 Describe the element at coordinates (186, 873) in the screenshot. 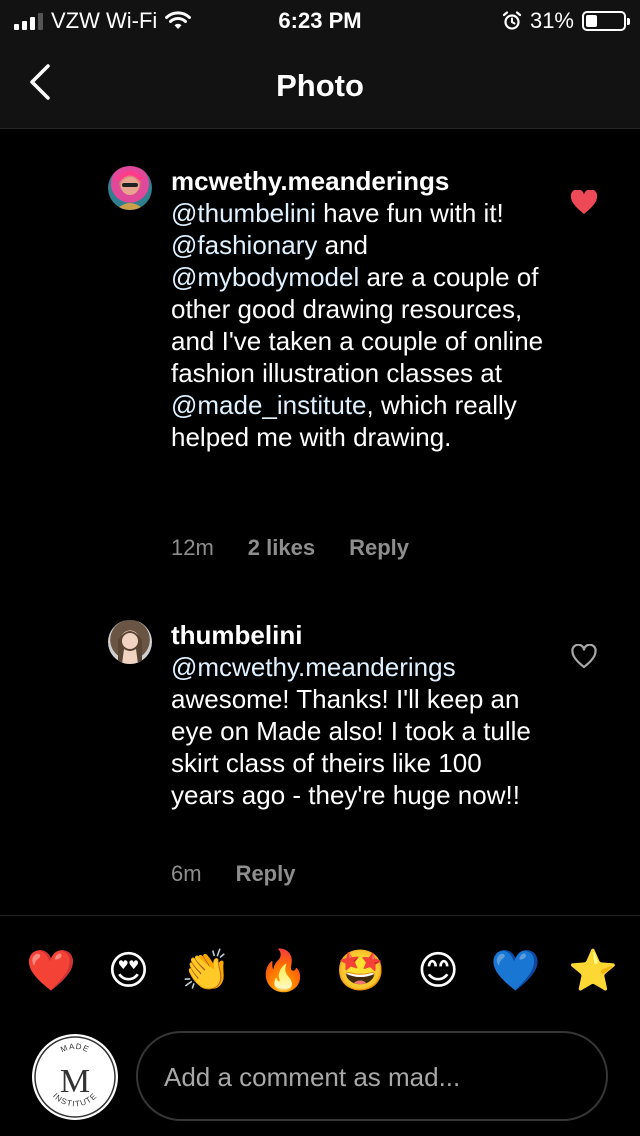

I see `comment-time: 6m` at that location.